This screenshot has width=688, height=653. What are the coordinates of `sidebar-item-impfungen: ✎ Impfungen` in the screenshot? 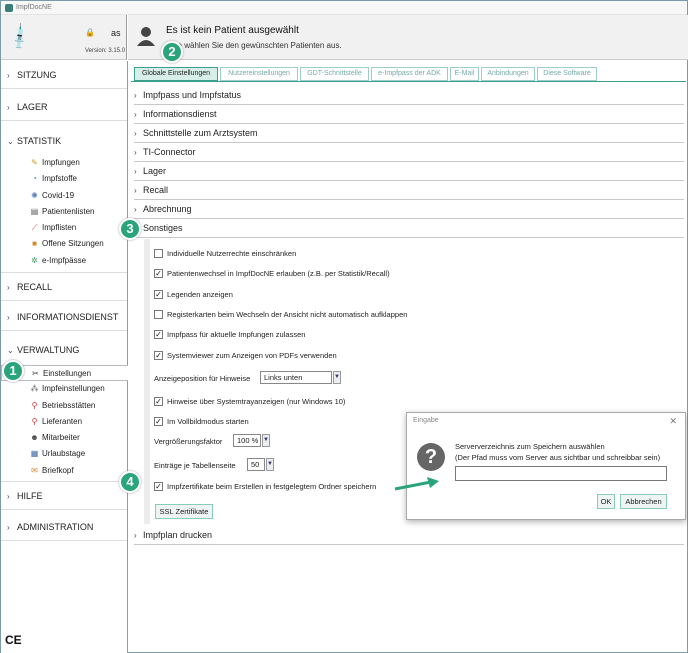 It's located at (64, 163).